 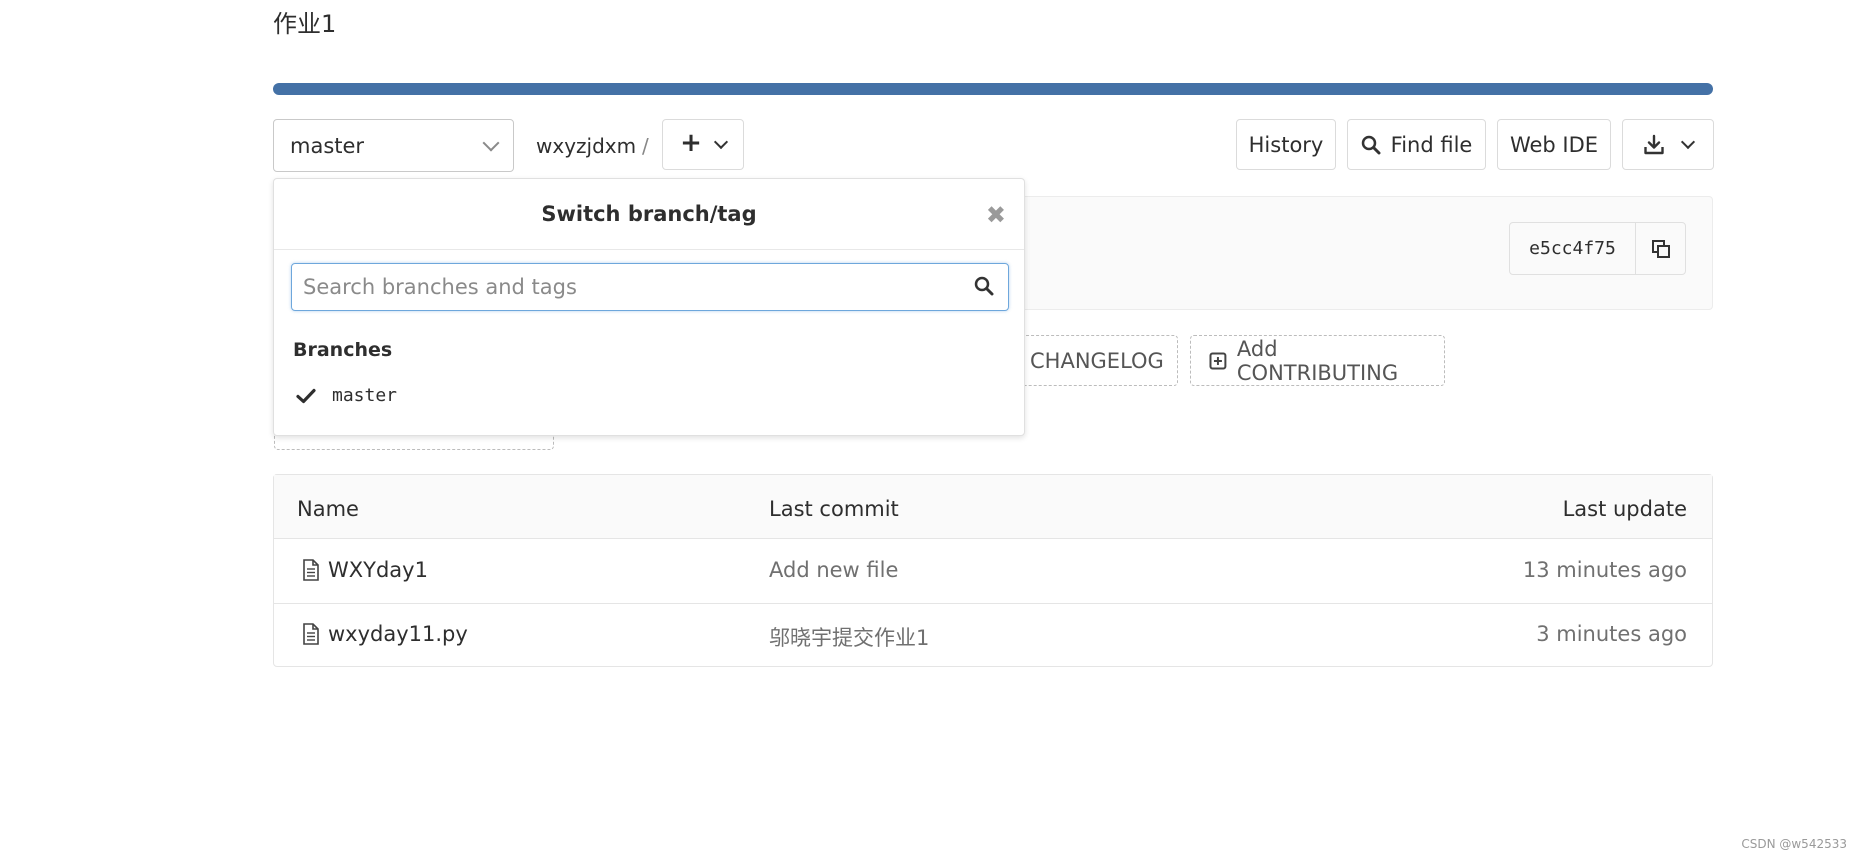 I want to click on project-title: 作业1, so click(x=305, y=24).